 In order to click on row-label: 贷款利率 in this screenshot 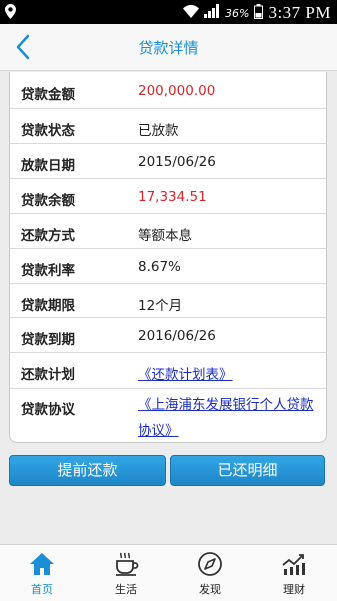, I will do `click(48, 271)`.